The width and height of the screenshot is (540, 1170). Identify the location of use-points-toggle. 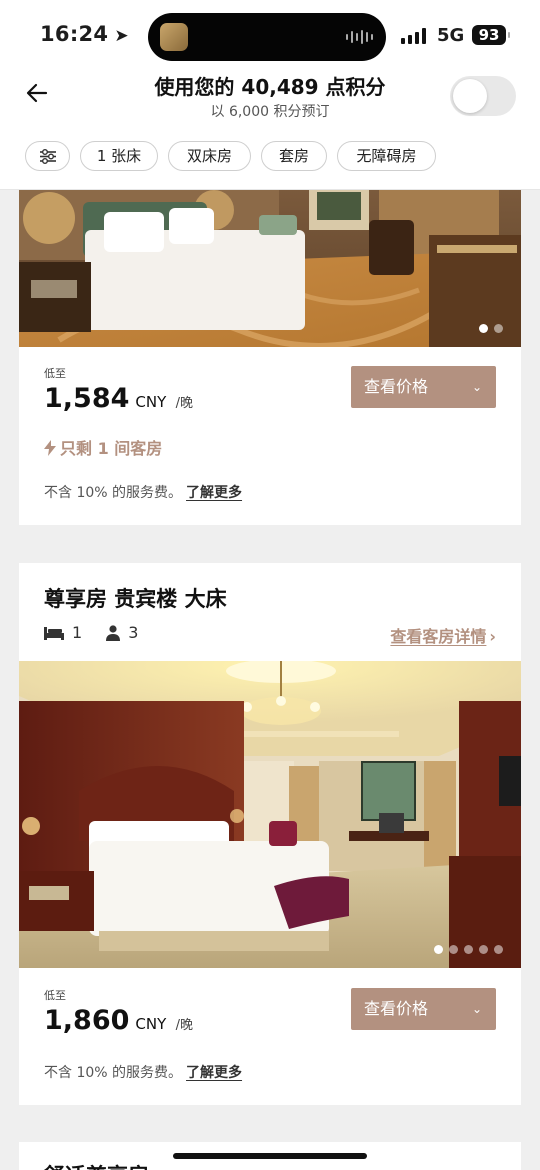
(483, 96).